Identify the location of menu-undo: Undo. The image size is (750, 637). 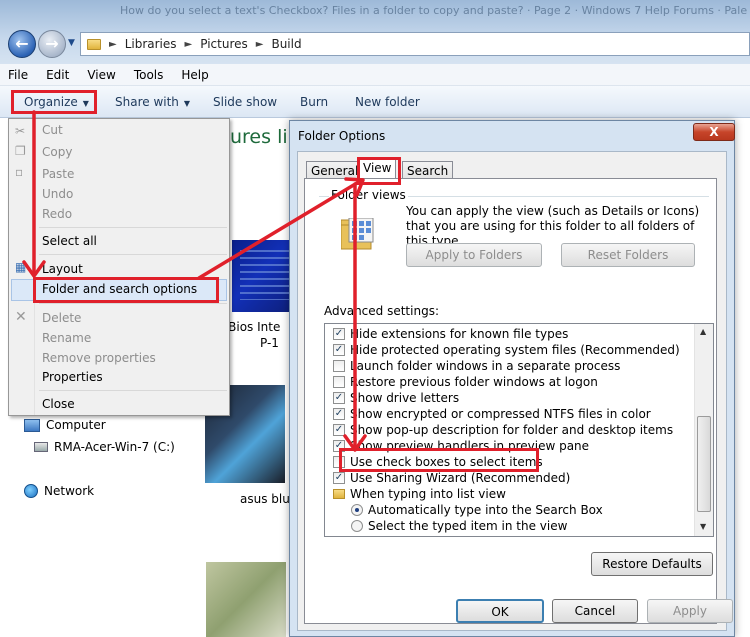
(57, 194).